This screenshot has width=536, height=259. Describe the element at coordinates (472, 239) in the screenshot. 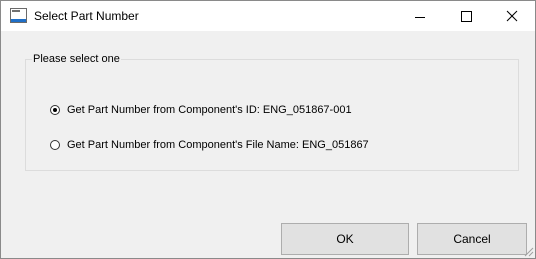

I see `cancel-button: Cancel` at that location.